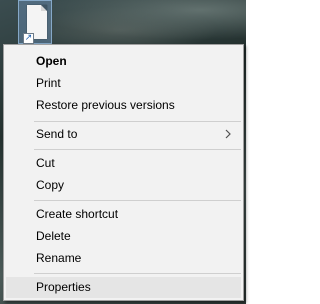 The height and width of the screenshot is (304, 320). I want to click on chevron-right-icon, so click(228, 134).